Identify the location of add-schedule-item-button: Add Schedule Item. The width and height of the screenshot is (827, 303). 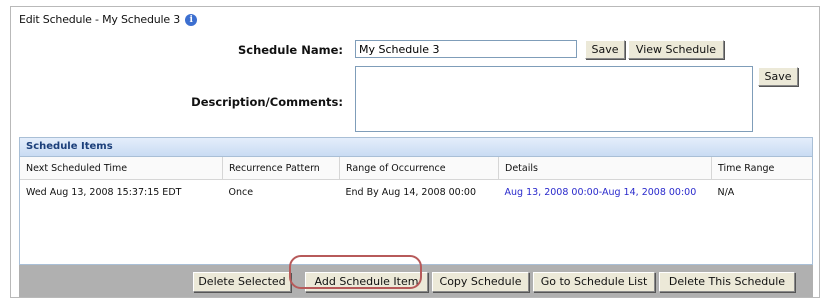
(366, 282).